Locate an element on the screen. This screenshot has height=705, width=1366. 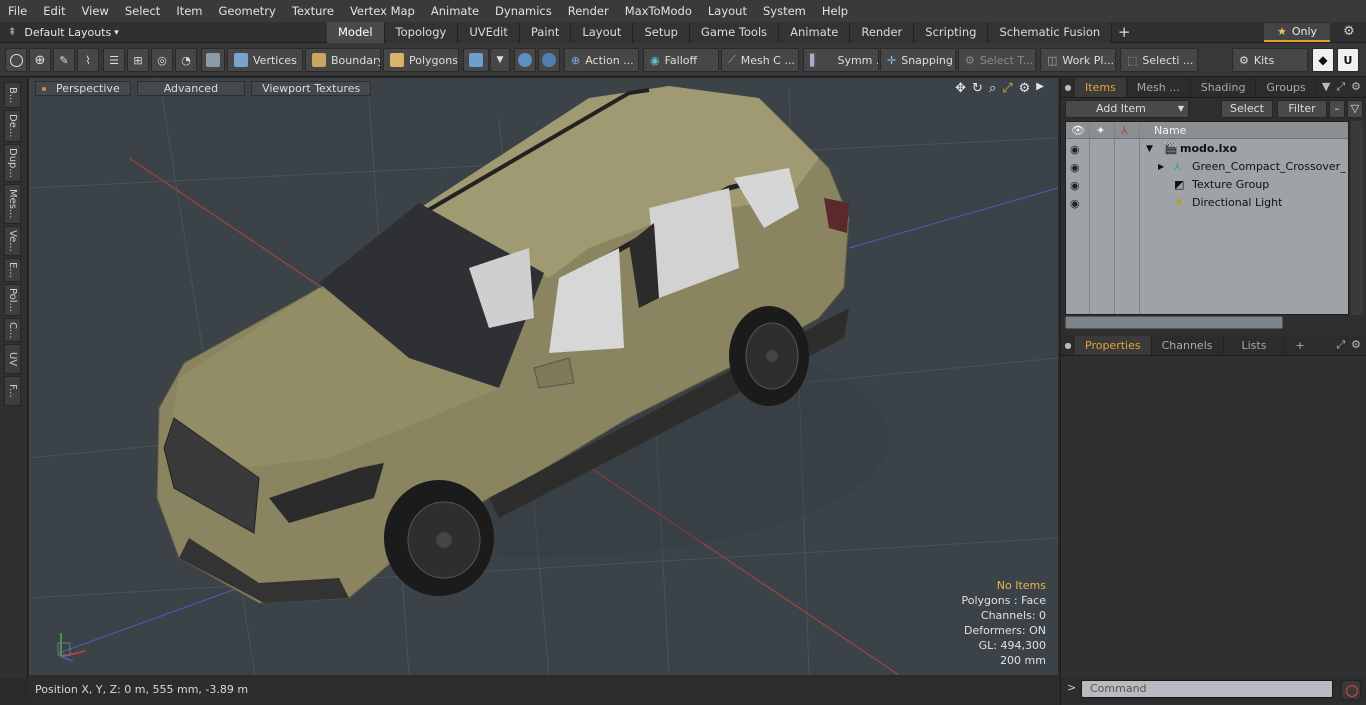
expand-arrow-icon: ▶ is located at coordinates (1161, 167).